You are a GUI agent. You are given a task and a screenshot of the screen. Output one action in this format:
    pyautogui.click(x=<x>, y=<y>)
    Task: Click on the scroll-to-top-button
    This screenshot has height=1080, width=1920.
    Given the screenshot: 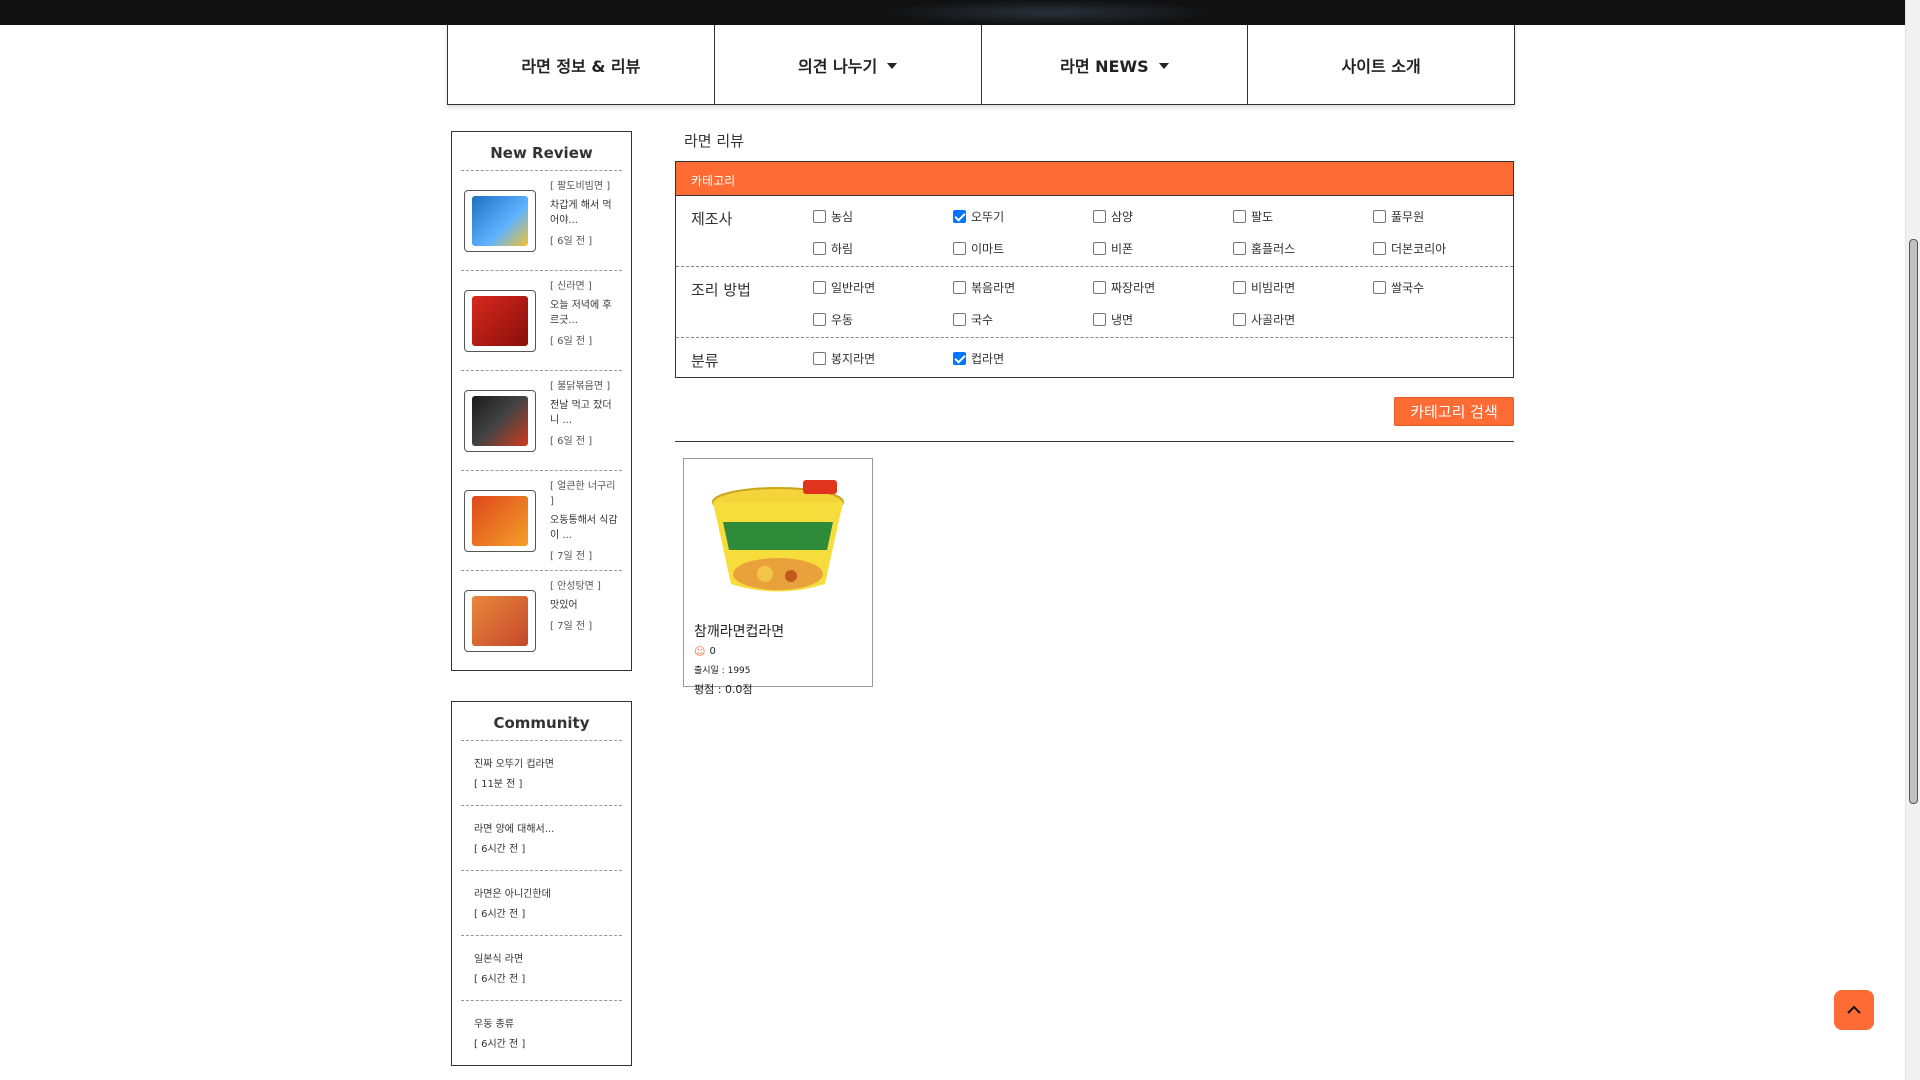 What is the action you would take?
    pyautogui.click(x=1854, y=1010)
    